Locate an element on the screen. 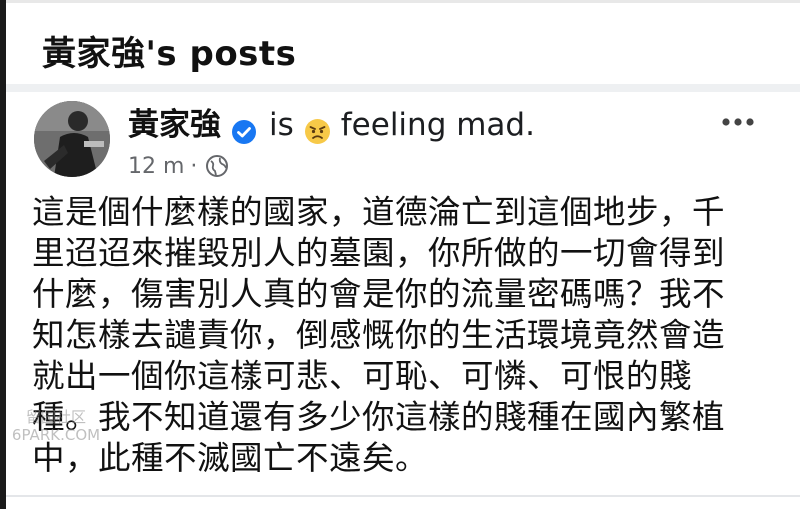  angry-face-icon is located at coordinates (317, 128).